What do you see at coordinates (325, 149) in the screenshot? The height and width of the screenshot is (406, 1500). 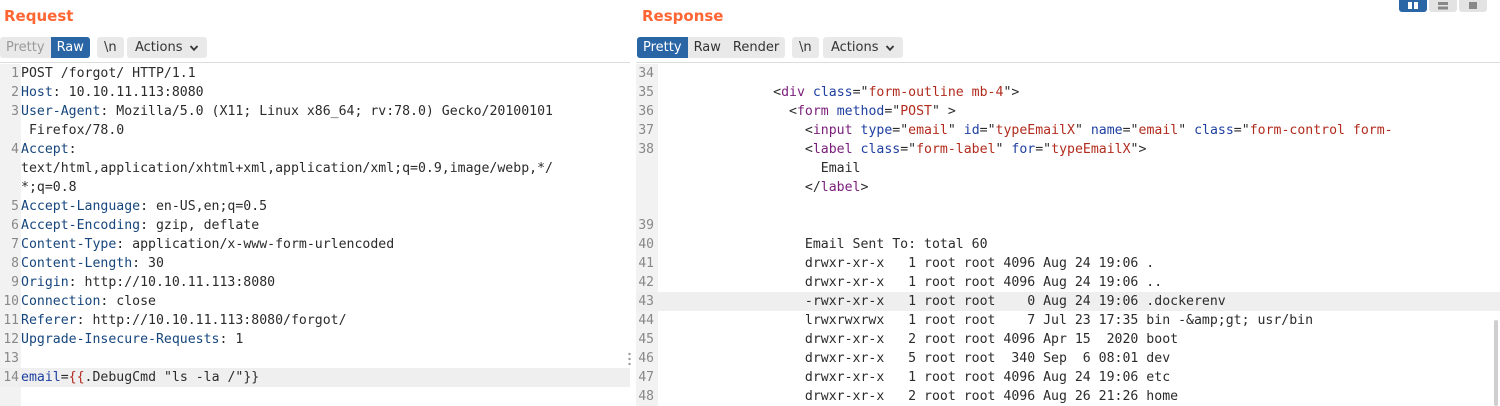 I see `code-text: Accept:` at bounding box center [325, 149].